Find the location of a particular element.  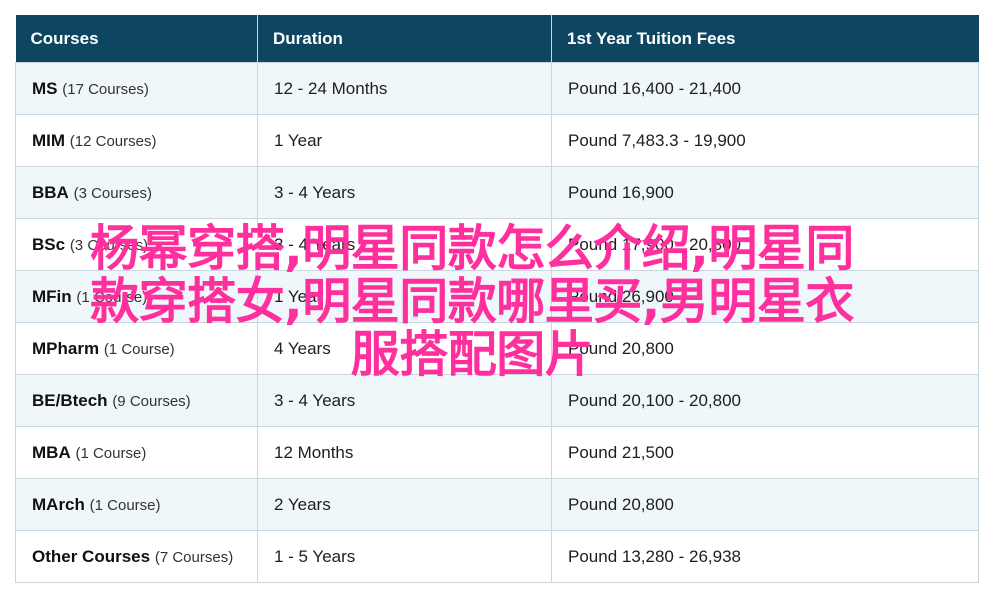

header-duration: Duration is located at coordinates (404, 39).